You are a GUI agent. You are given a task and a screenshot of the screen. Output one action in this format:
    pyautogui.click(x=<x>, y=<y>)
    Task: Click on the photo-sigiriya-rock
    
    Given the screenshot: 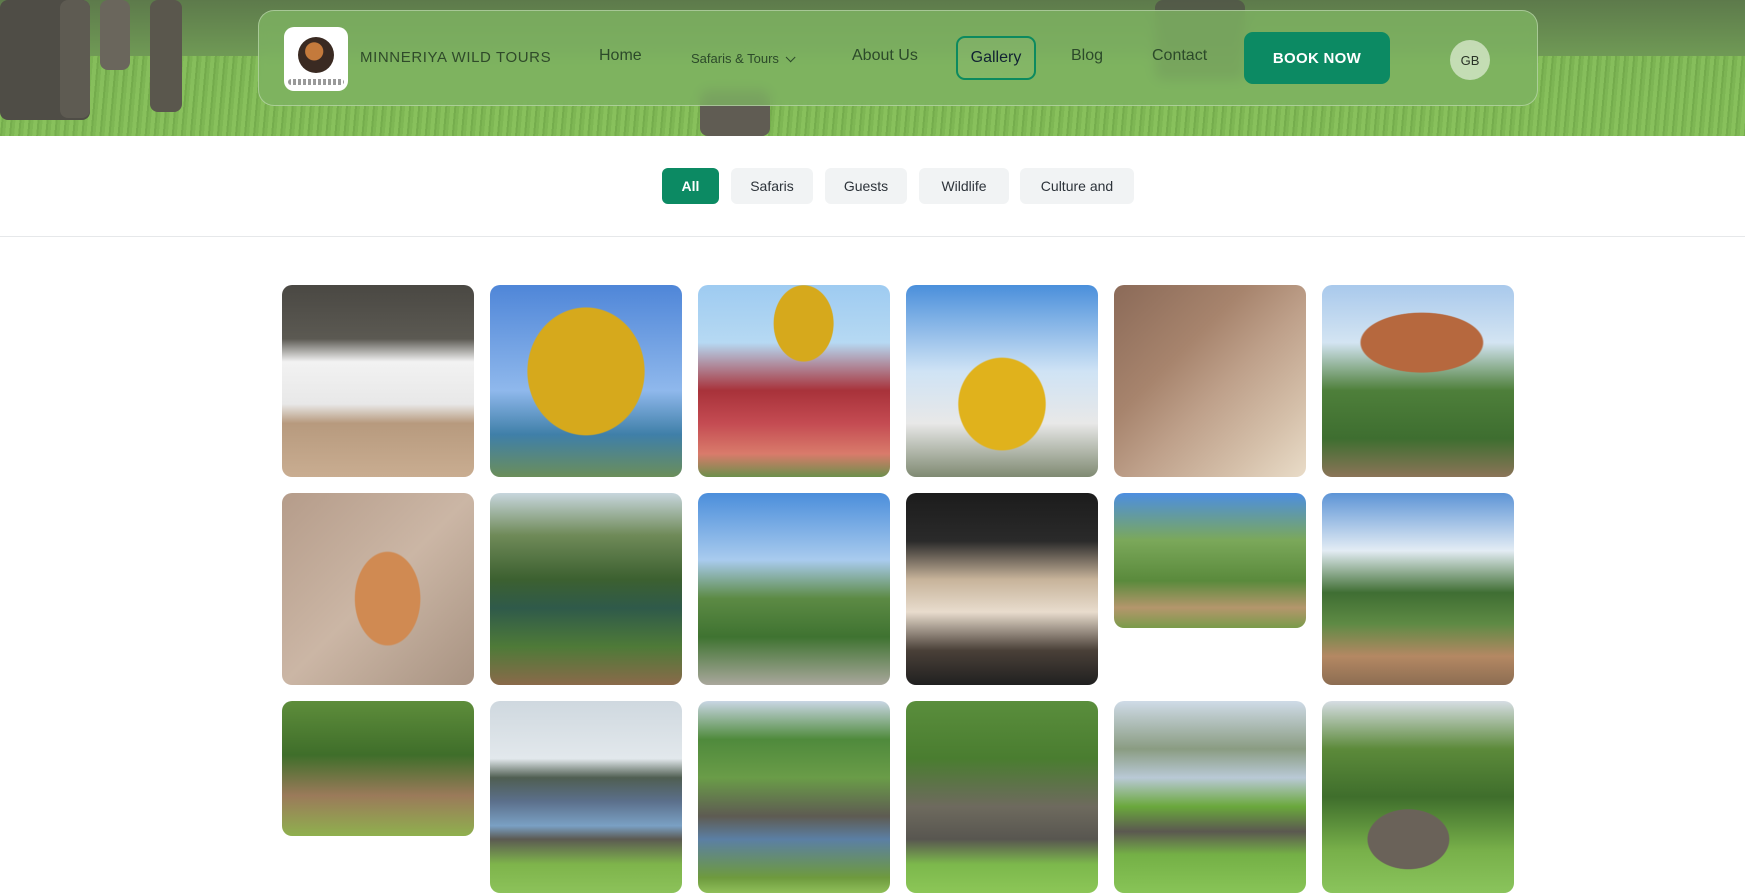 What is the action you would take?
    pyautogui.click(x=1418, y=381)
    